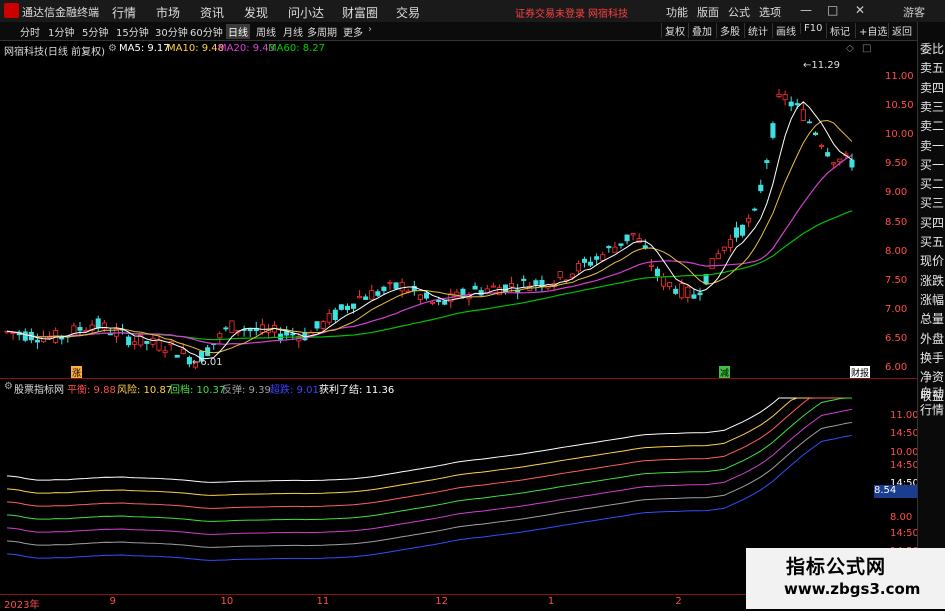 This screenshot has height=611, width=945. Describe the element at coordinates (144, 48) in the screenshot. I see `ma5-label: MA5: 9.17` at that location.